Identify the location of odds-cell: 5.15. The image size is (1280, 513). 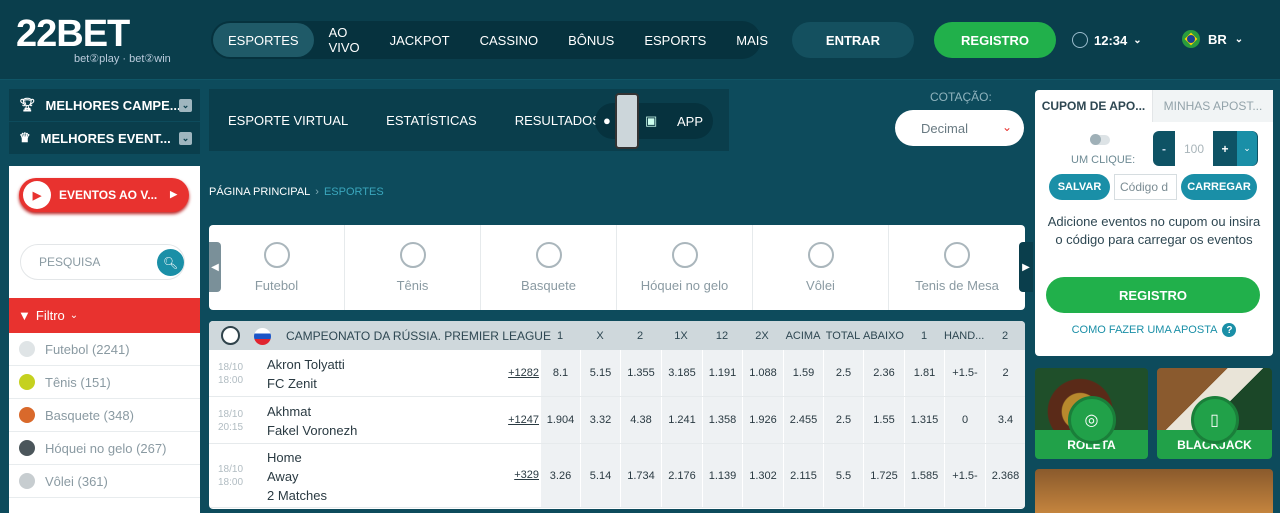
(600, 373).